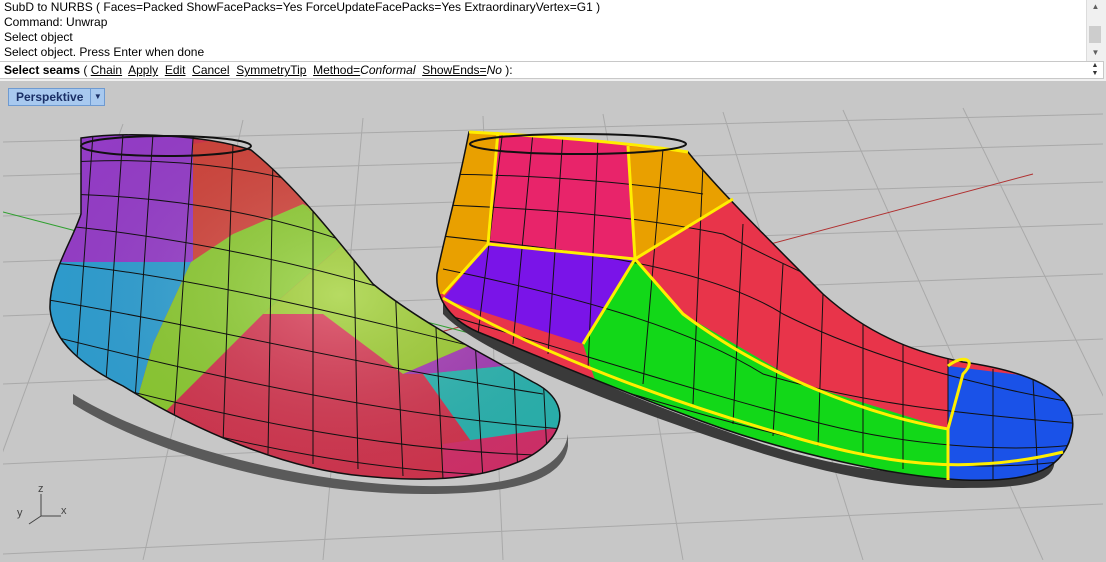 This screenshot has width=1106, height=562. Describe the element at coordinates (507, 70) in the screenshot. I see `option-close: ):` at that location.